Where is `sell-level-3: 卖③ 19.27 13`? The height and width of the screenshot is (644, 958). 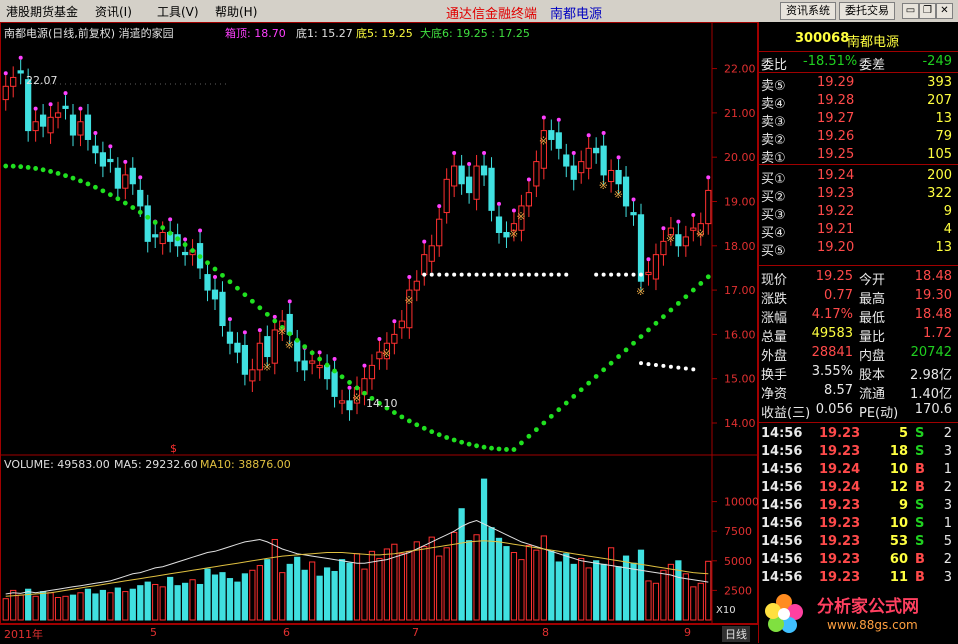
sell-level-3: 卖③ 19.27 13 is located at coordinates (858, 120).